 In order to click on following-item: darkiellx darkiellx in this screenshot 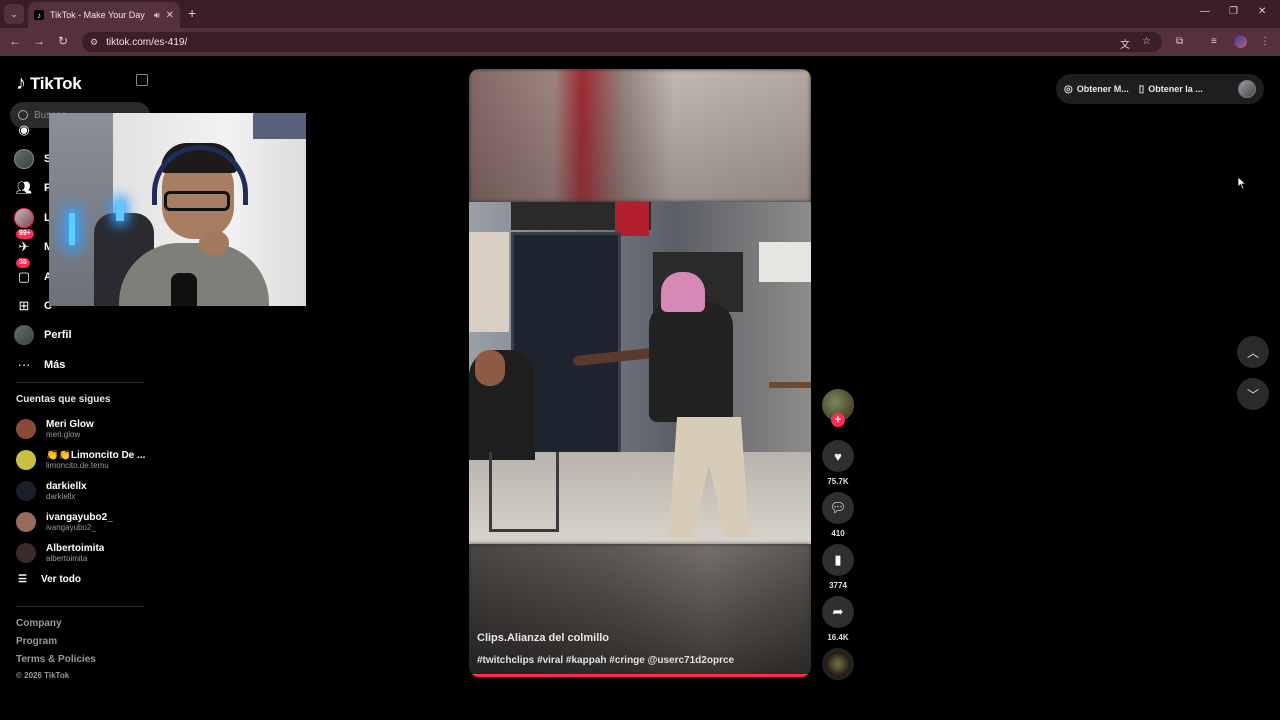, I will do `click(83, 491)`.